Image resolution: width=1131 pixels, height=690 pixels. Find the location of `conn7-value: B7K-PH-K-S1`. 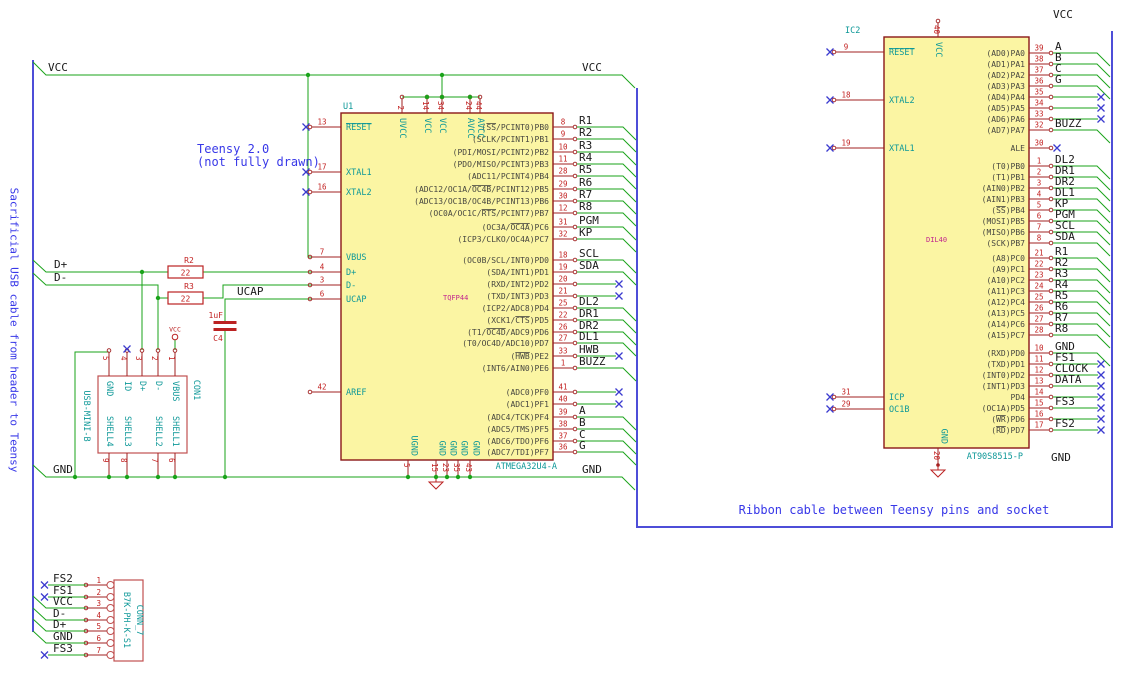

conn7-value: B7K-PH-K-S1 is located at coordinates (126, 620).